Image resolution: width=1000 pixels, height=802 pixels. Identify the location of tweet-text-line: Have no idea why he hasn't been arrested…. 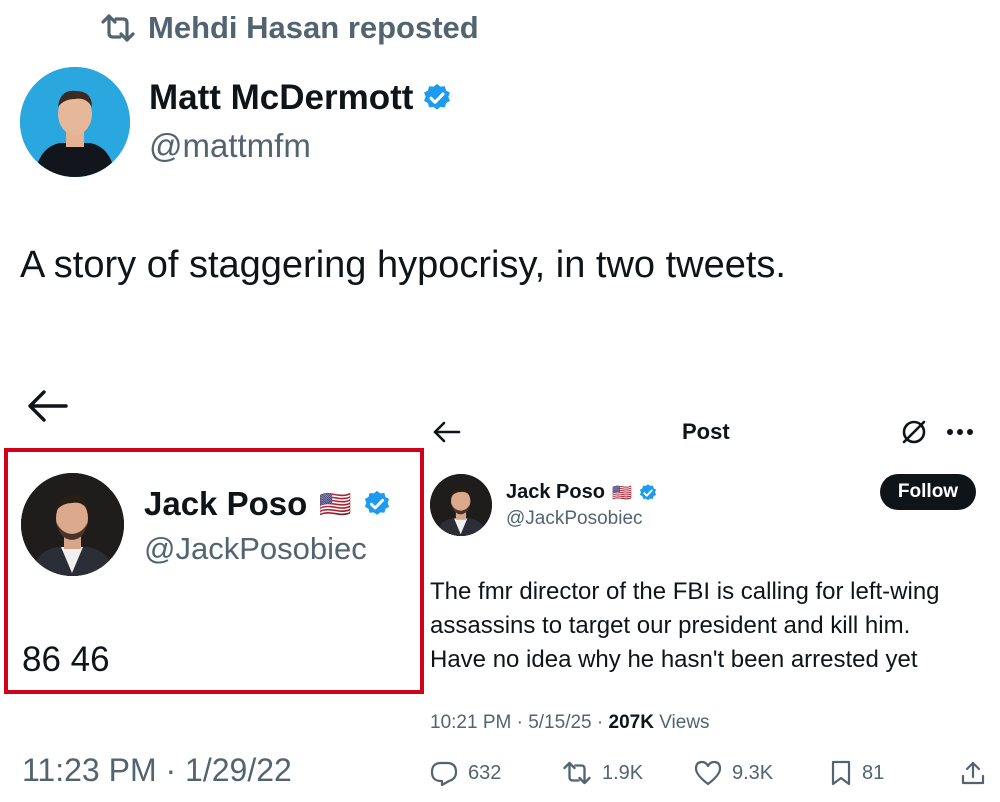
(674, 659).